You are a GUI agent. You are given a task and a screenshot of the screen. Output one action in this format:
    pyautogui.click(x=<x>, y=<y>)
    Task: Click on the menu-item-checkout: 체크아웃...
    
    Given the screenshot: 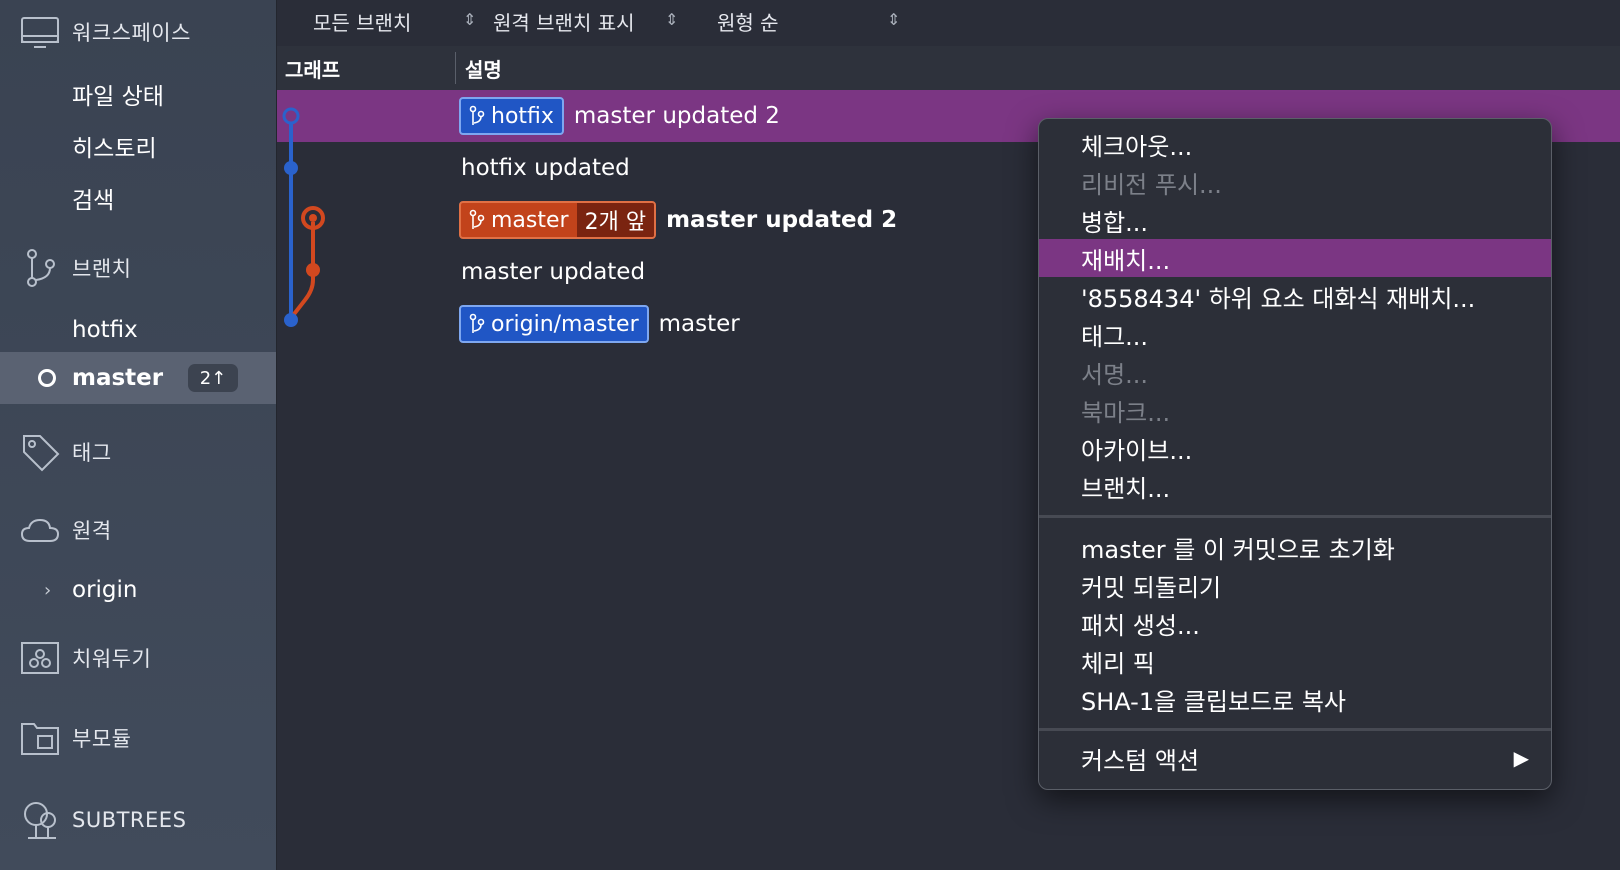 What is the action you would take?
    pyautogui.click(x=1295, y=144)
    